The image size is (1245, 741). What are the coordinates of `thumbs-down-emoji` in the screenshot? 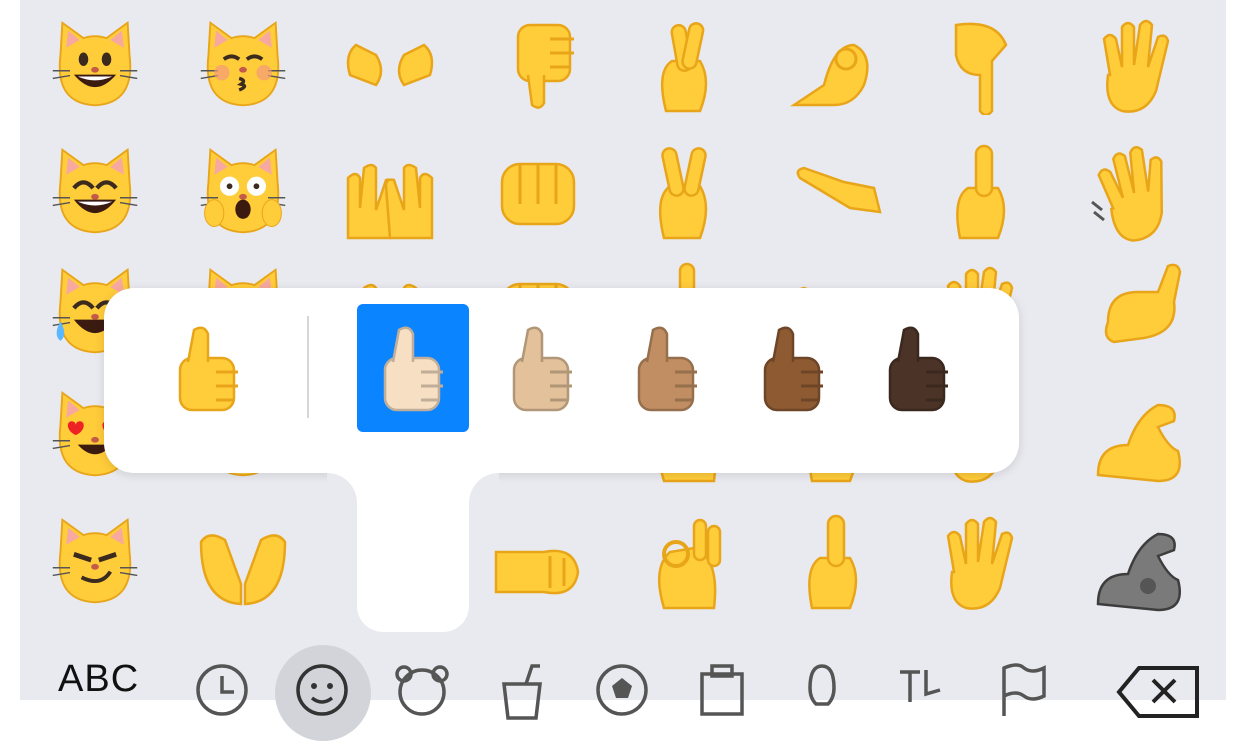 It's located at (538, 65).